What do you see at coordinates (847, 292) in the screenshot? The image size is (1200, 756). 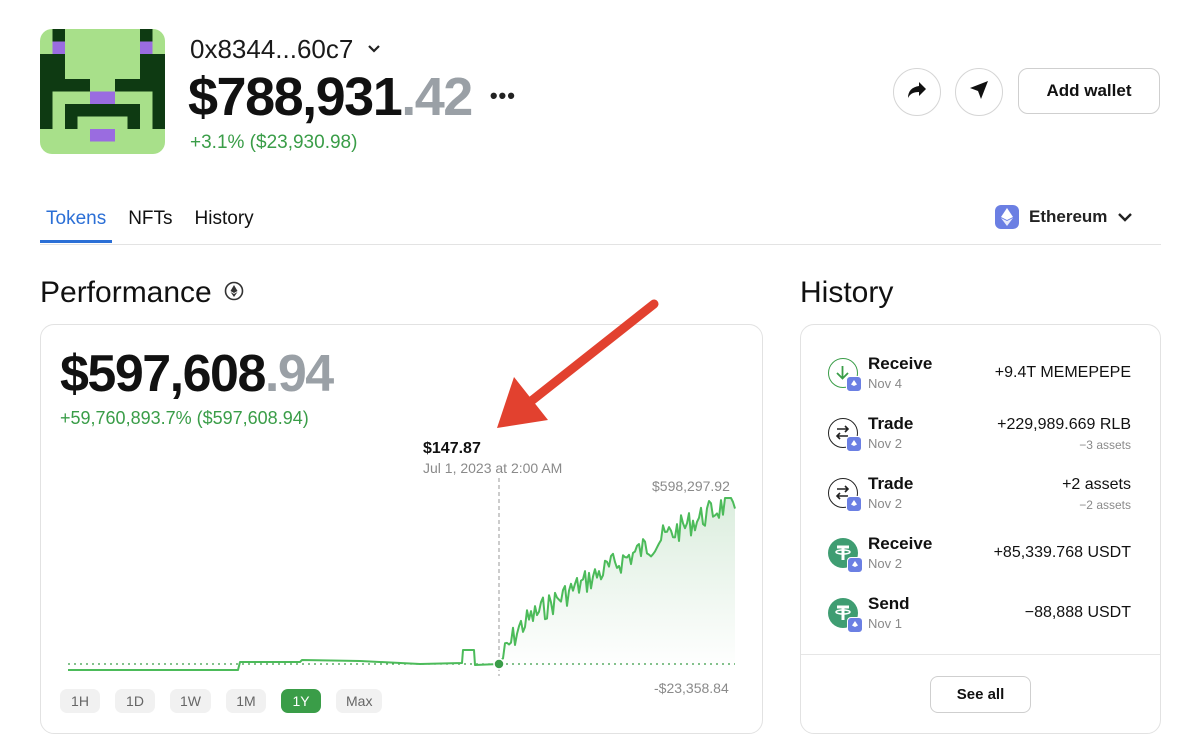 I see `history-title: History` at bounding box center [847, 292].